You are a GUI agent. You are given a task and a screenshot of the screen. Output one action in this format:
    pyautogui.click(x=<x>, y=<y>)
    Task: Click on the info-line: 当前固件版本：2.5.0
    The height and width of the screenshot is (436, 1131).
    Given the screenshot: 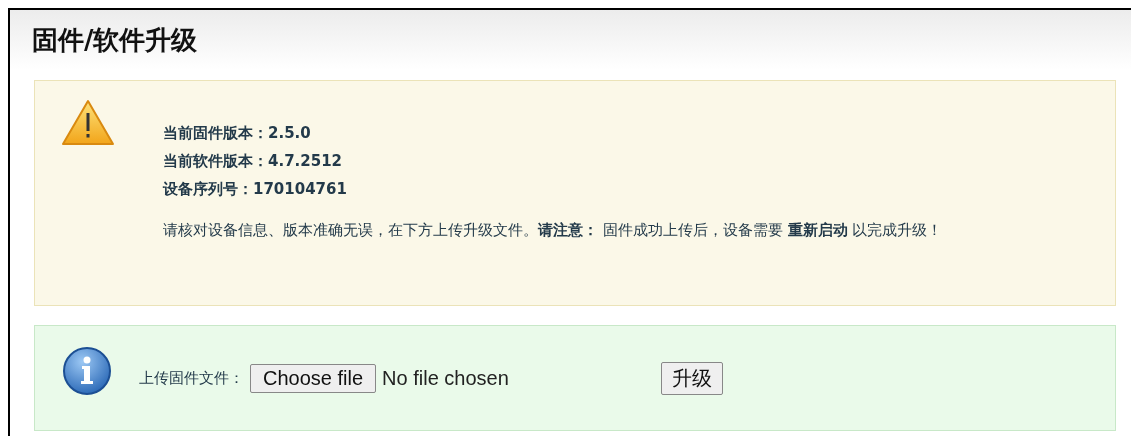 What is the action you would take?
    pyautogui.click(x=237, y=133)
    